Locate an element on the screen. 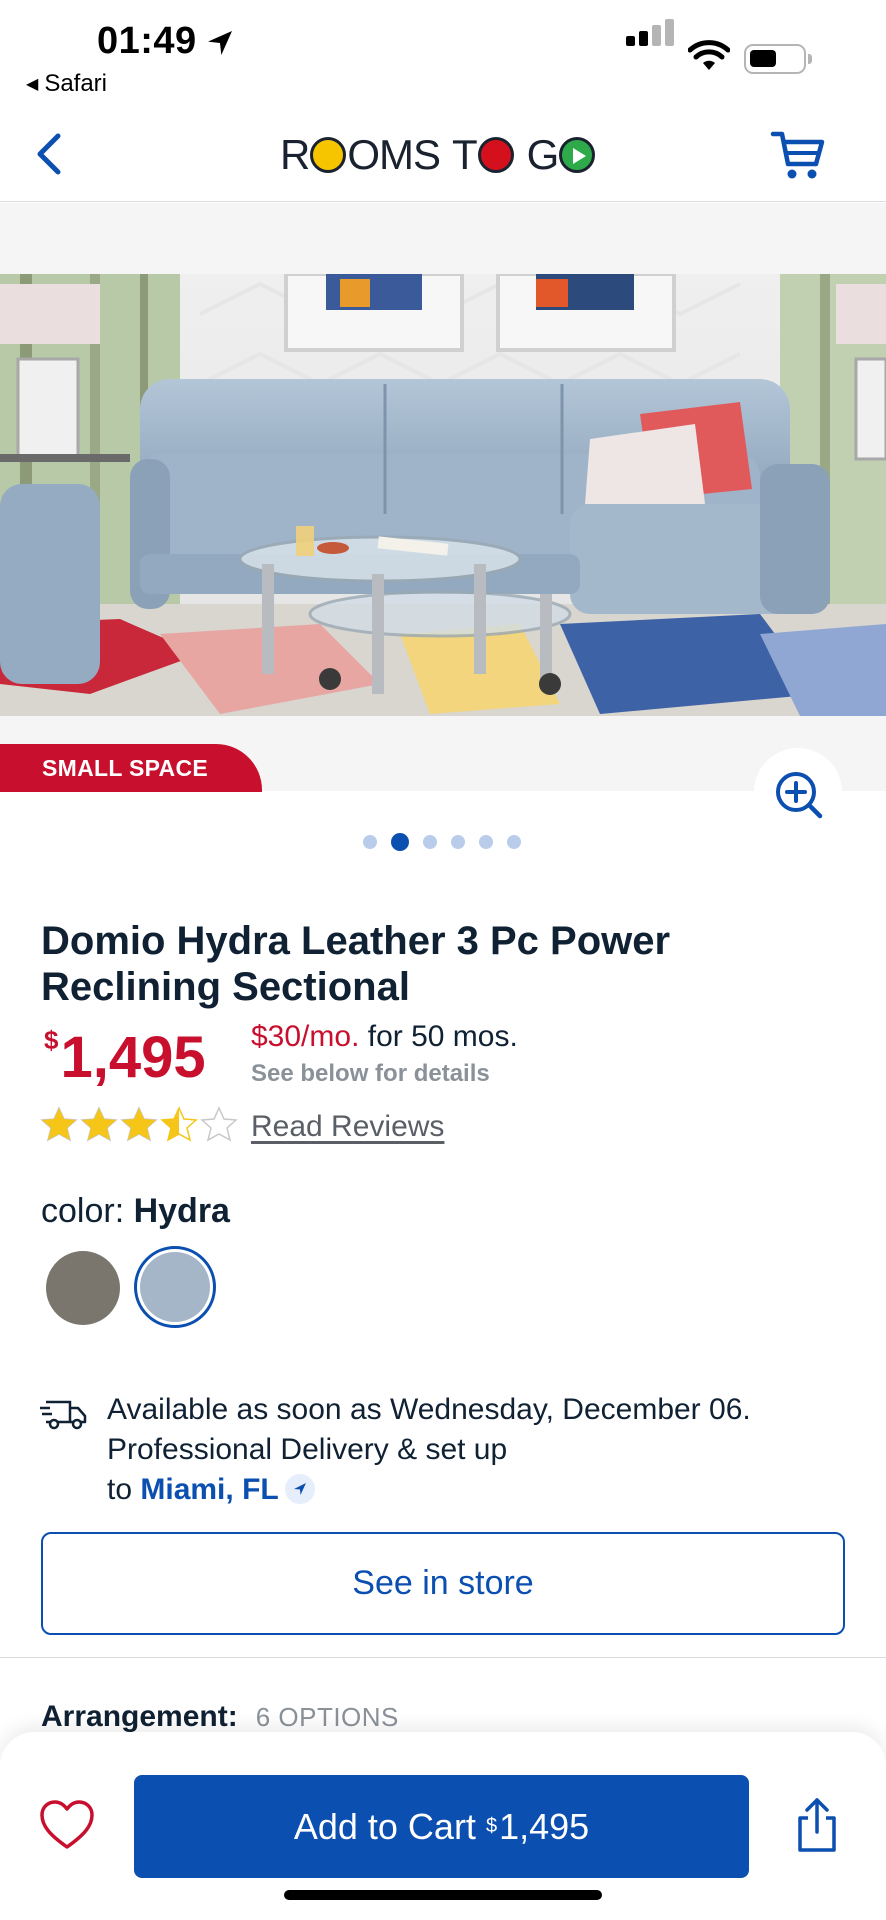 The width and height of the screenshot is (886, 1920). arrangement-selector: Arrangement: 6 OPTIONS is located at coordinates (220, 1717).